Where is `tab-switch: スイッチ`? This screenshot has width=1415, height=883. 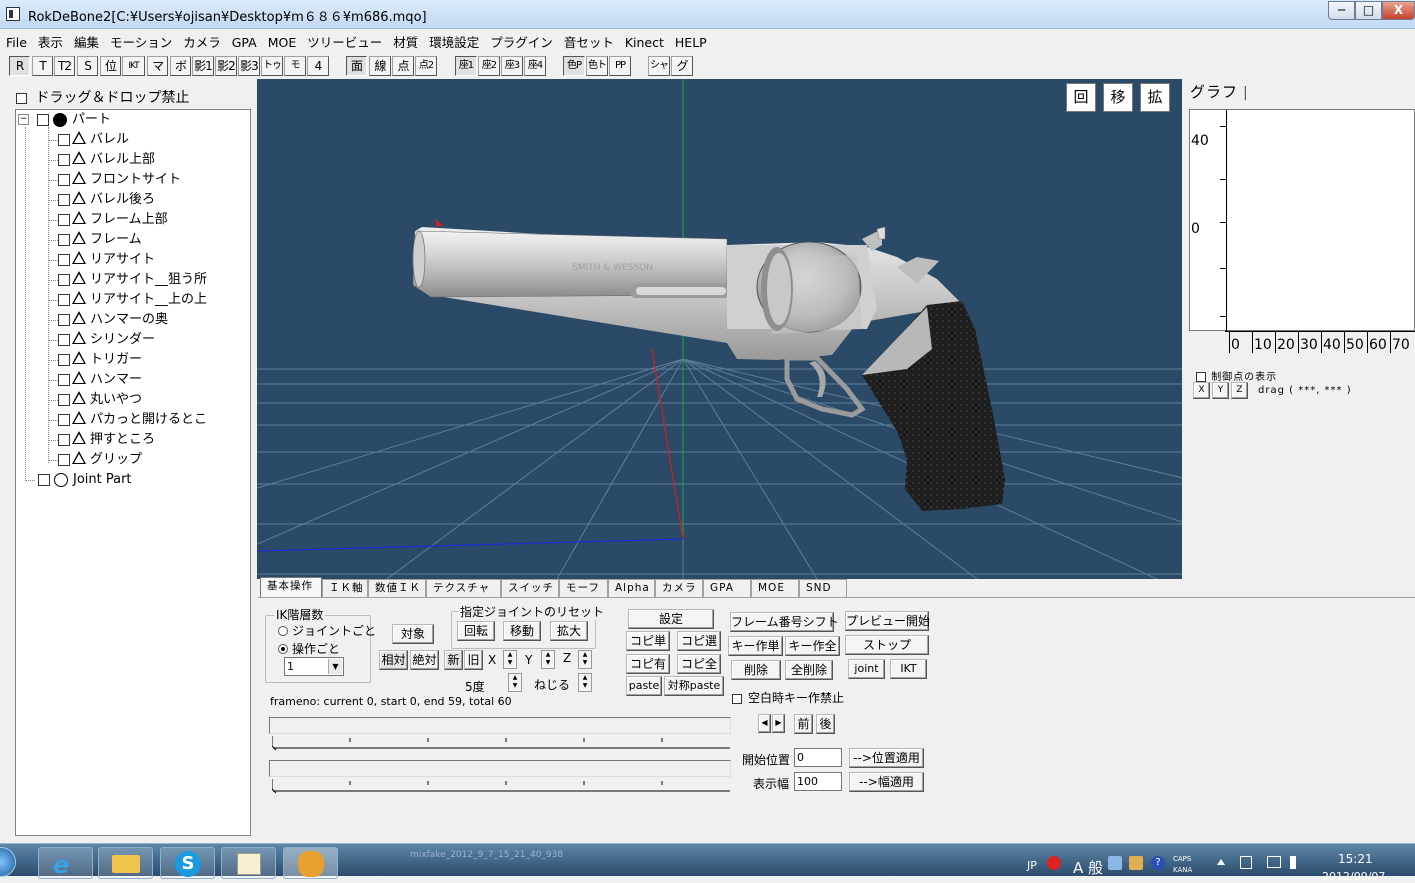
tab-switch: スイッチ is located at coordinates (530, 588).